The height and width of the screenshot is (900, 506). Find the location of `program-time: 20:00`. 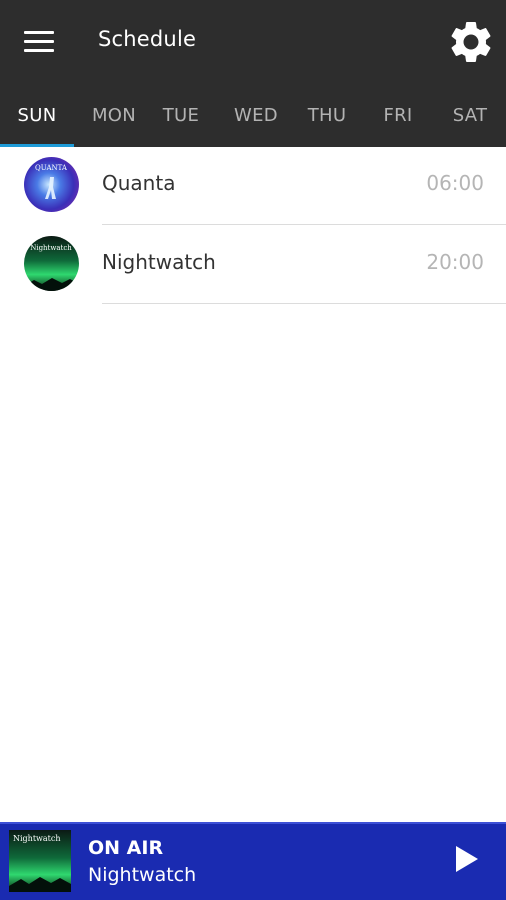

program-time: 20:00 is located at coordinates (455, 262).